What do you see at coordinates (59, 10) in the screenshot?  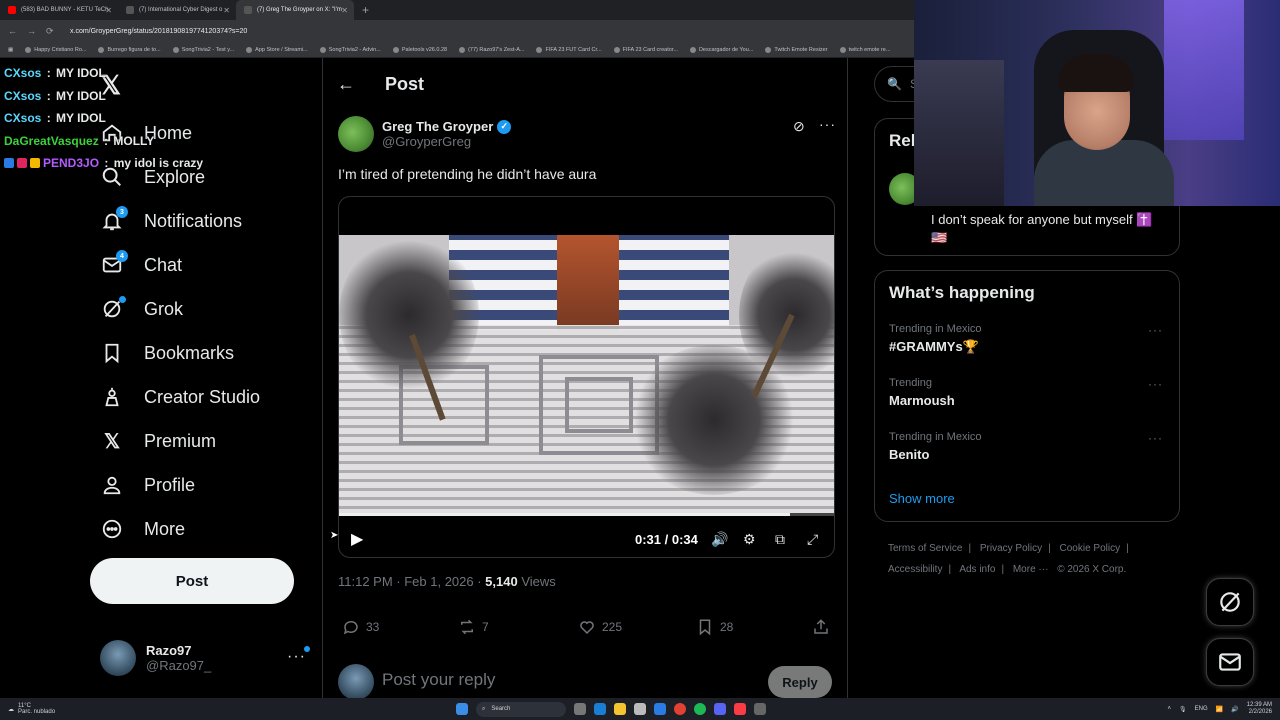 I see `browser-tab-youtube: (583) BAD BUNNY - KETU TeCh ✕` at bounding box center [59, 10].